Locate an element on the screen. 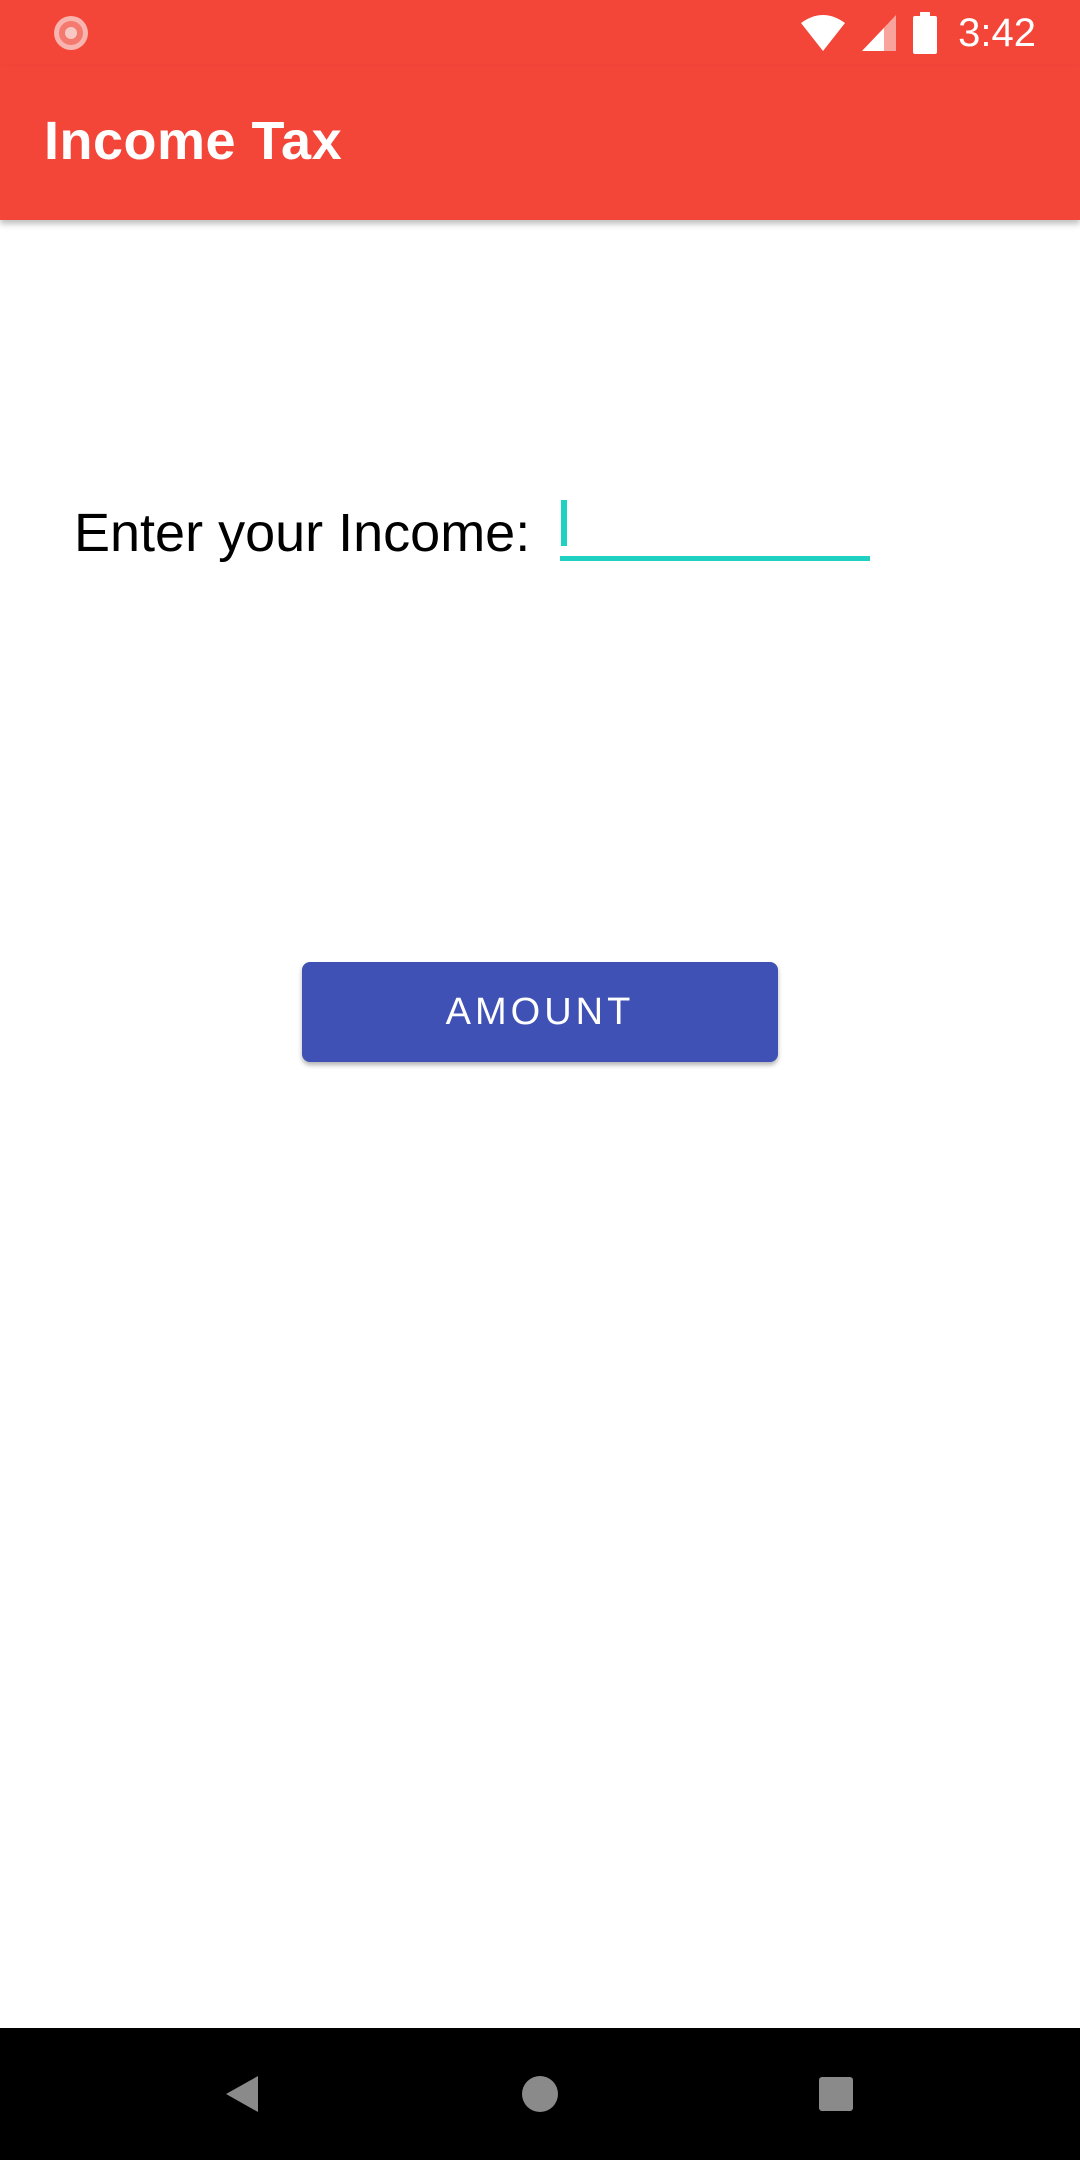  income-field is located at coordinates (715, 529).